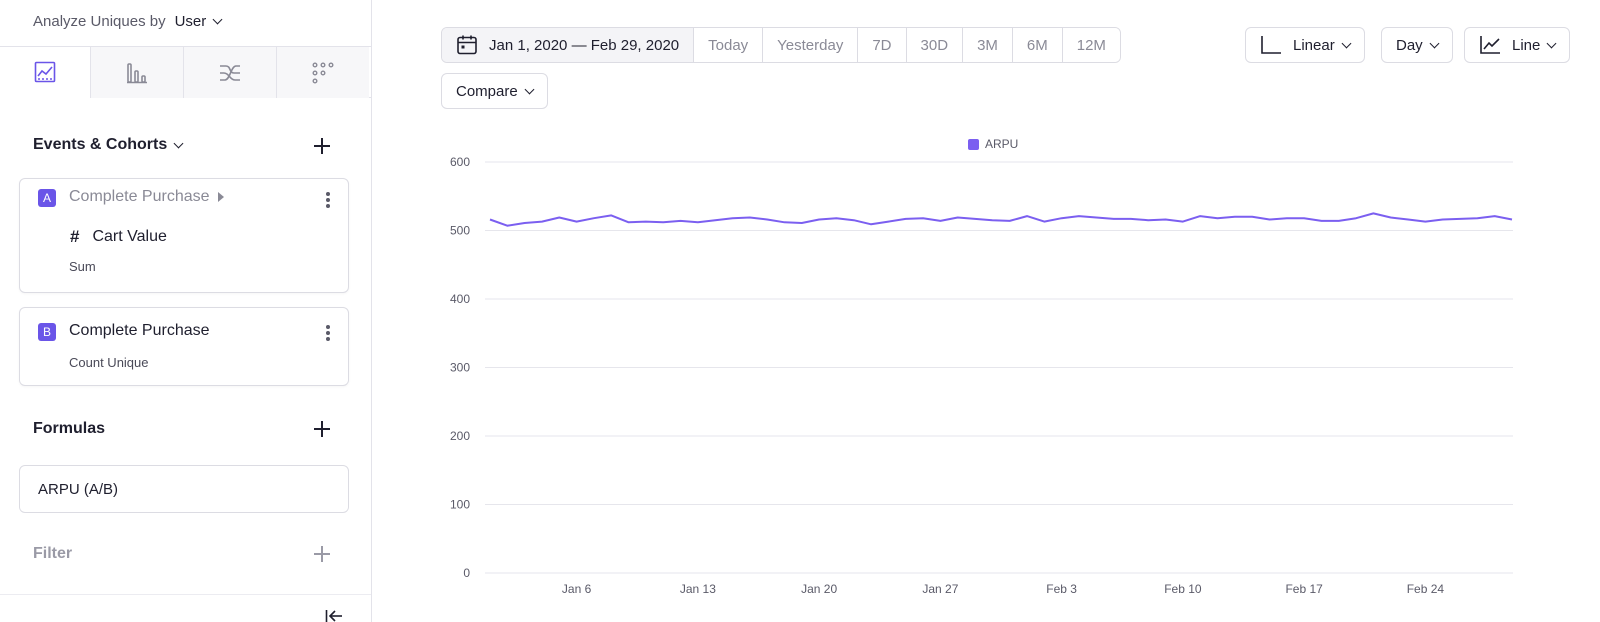 Image resolution: width=1600 pixels, height=622 pixels. Describe the element at coordinates (184, 235) in the screenshot. I see `event-card-a: A Complete Purchase # Cart Value Sum` at that location.